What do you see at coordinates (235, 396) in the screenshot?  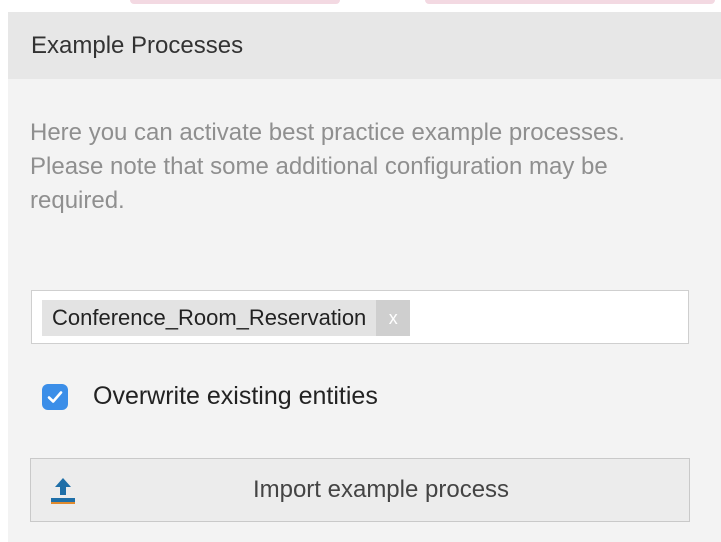 I see `overwrite-label: Overwrite existing entities` at bounding box center [235, 396].